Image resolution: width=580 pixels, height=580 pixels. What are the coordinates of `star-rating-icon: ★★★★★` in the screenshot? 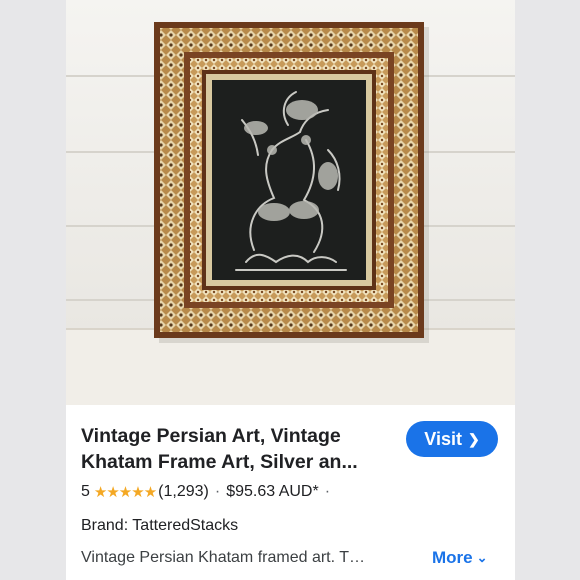 It's located at (125, 492).